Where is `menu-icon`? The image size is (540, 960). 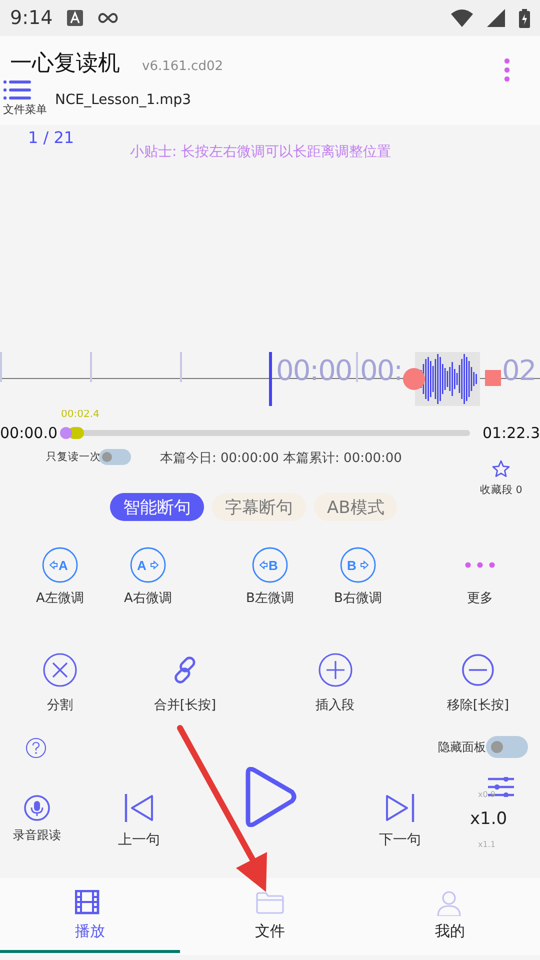
menu-icon is located at coordinates (18, 90).